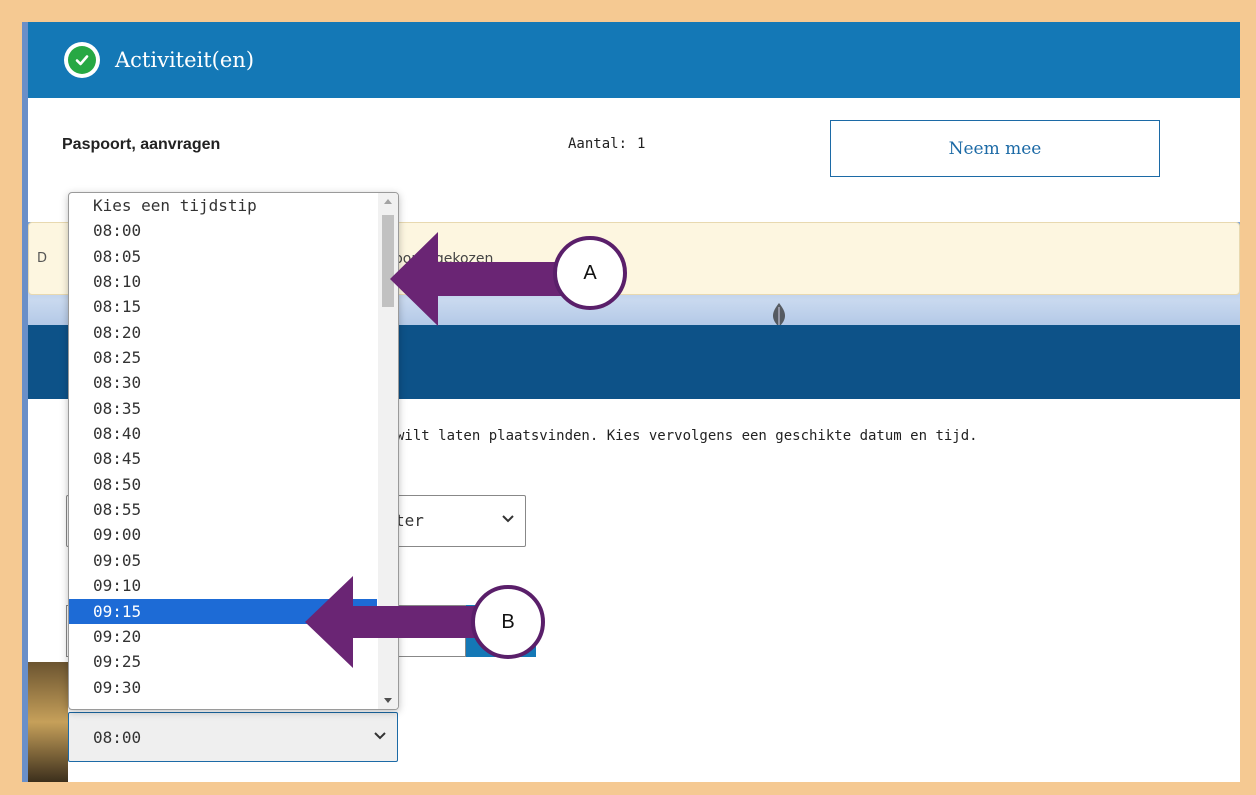  I want to click on dropdown-option: 09:30, so click(223, 687).